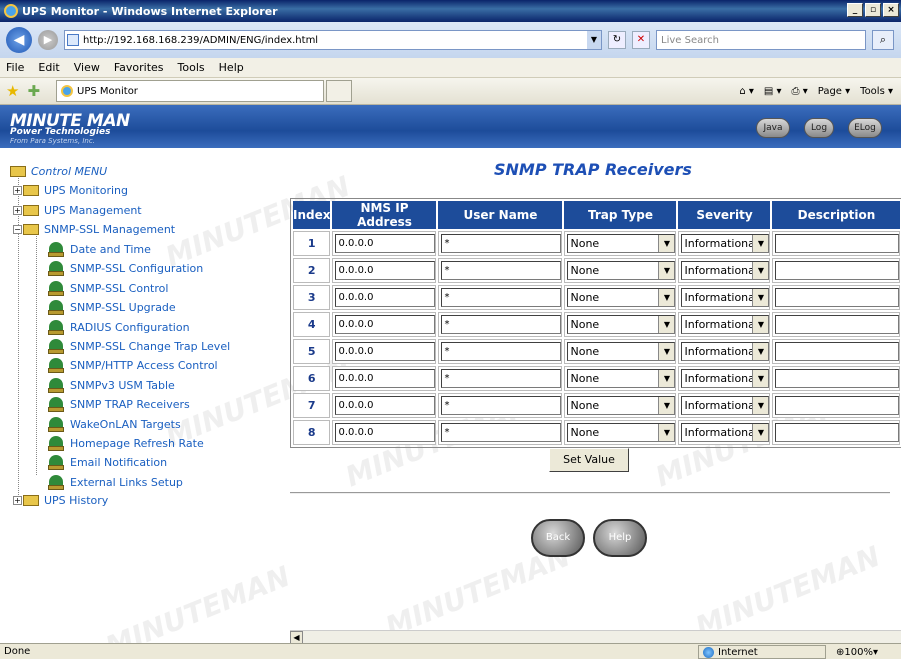 Image resolution: width=901 pixels, height=659 pixels. What do you see at coordinates (114, 424) in the screenshot?
I see `menu-item-wakeonlan-targets: WakeOnLAN Targets` at bounding box center [114, 424].